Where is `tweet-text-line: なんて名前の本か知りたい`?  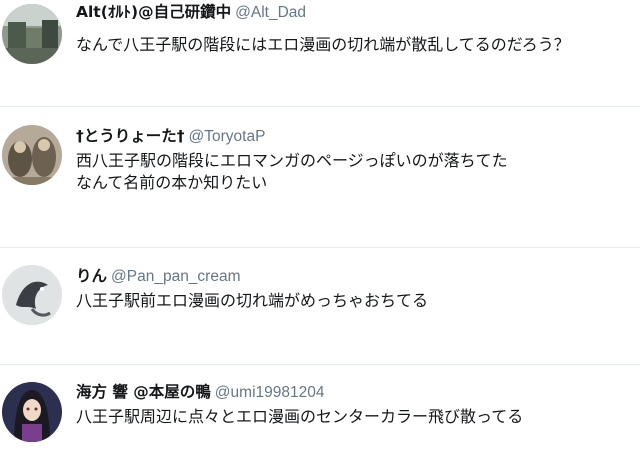
tweet-text-line: なんて名前の本か知りたい is located at coordinates (172, 182).